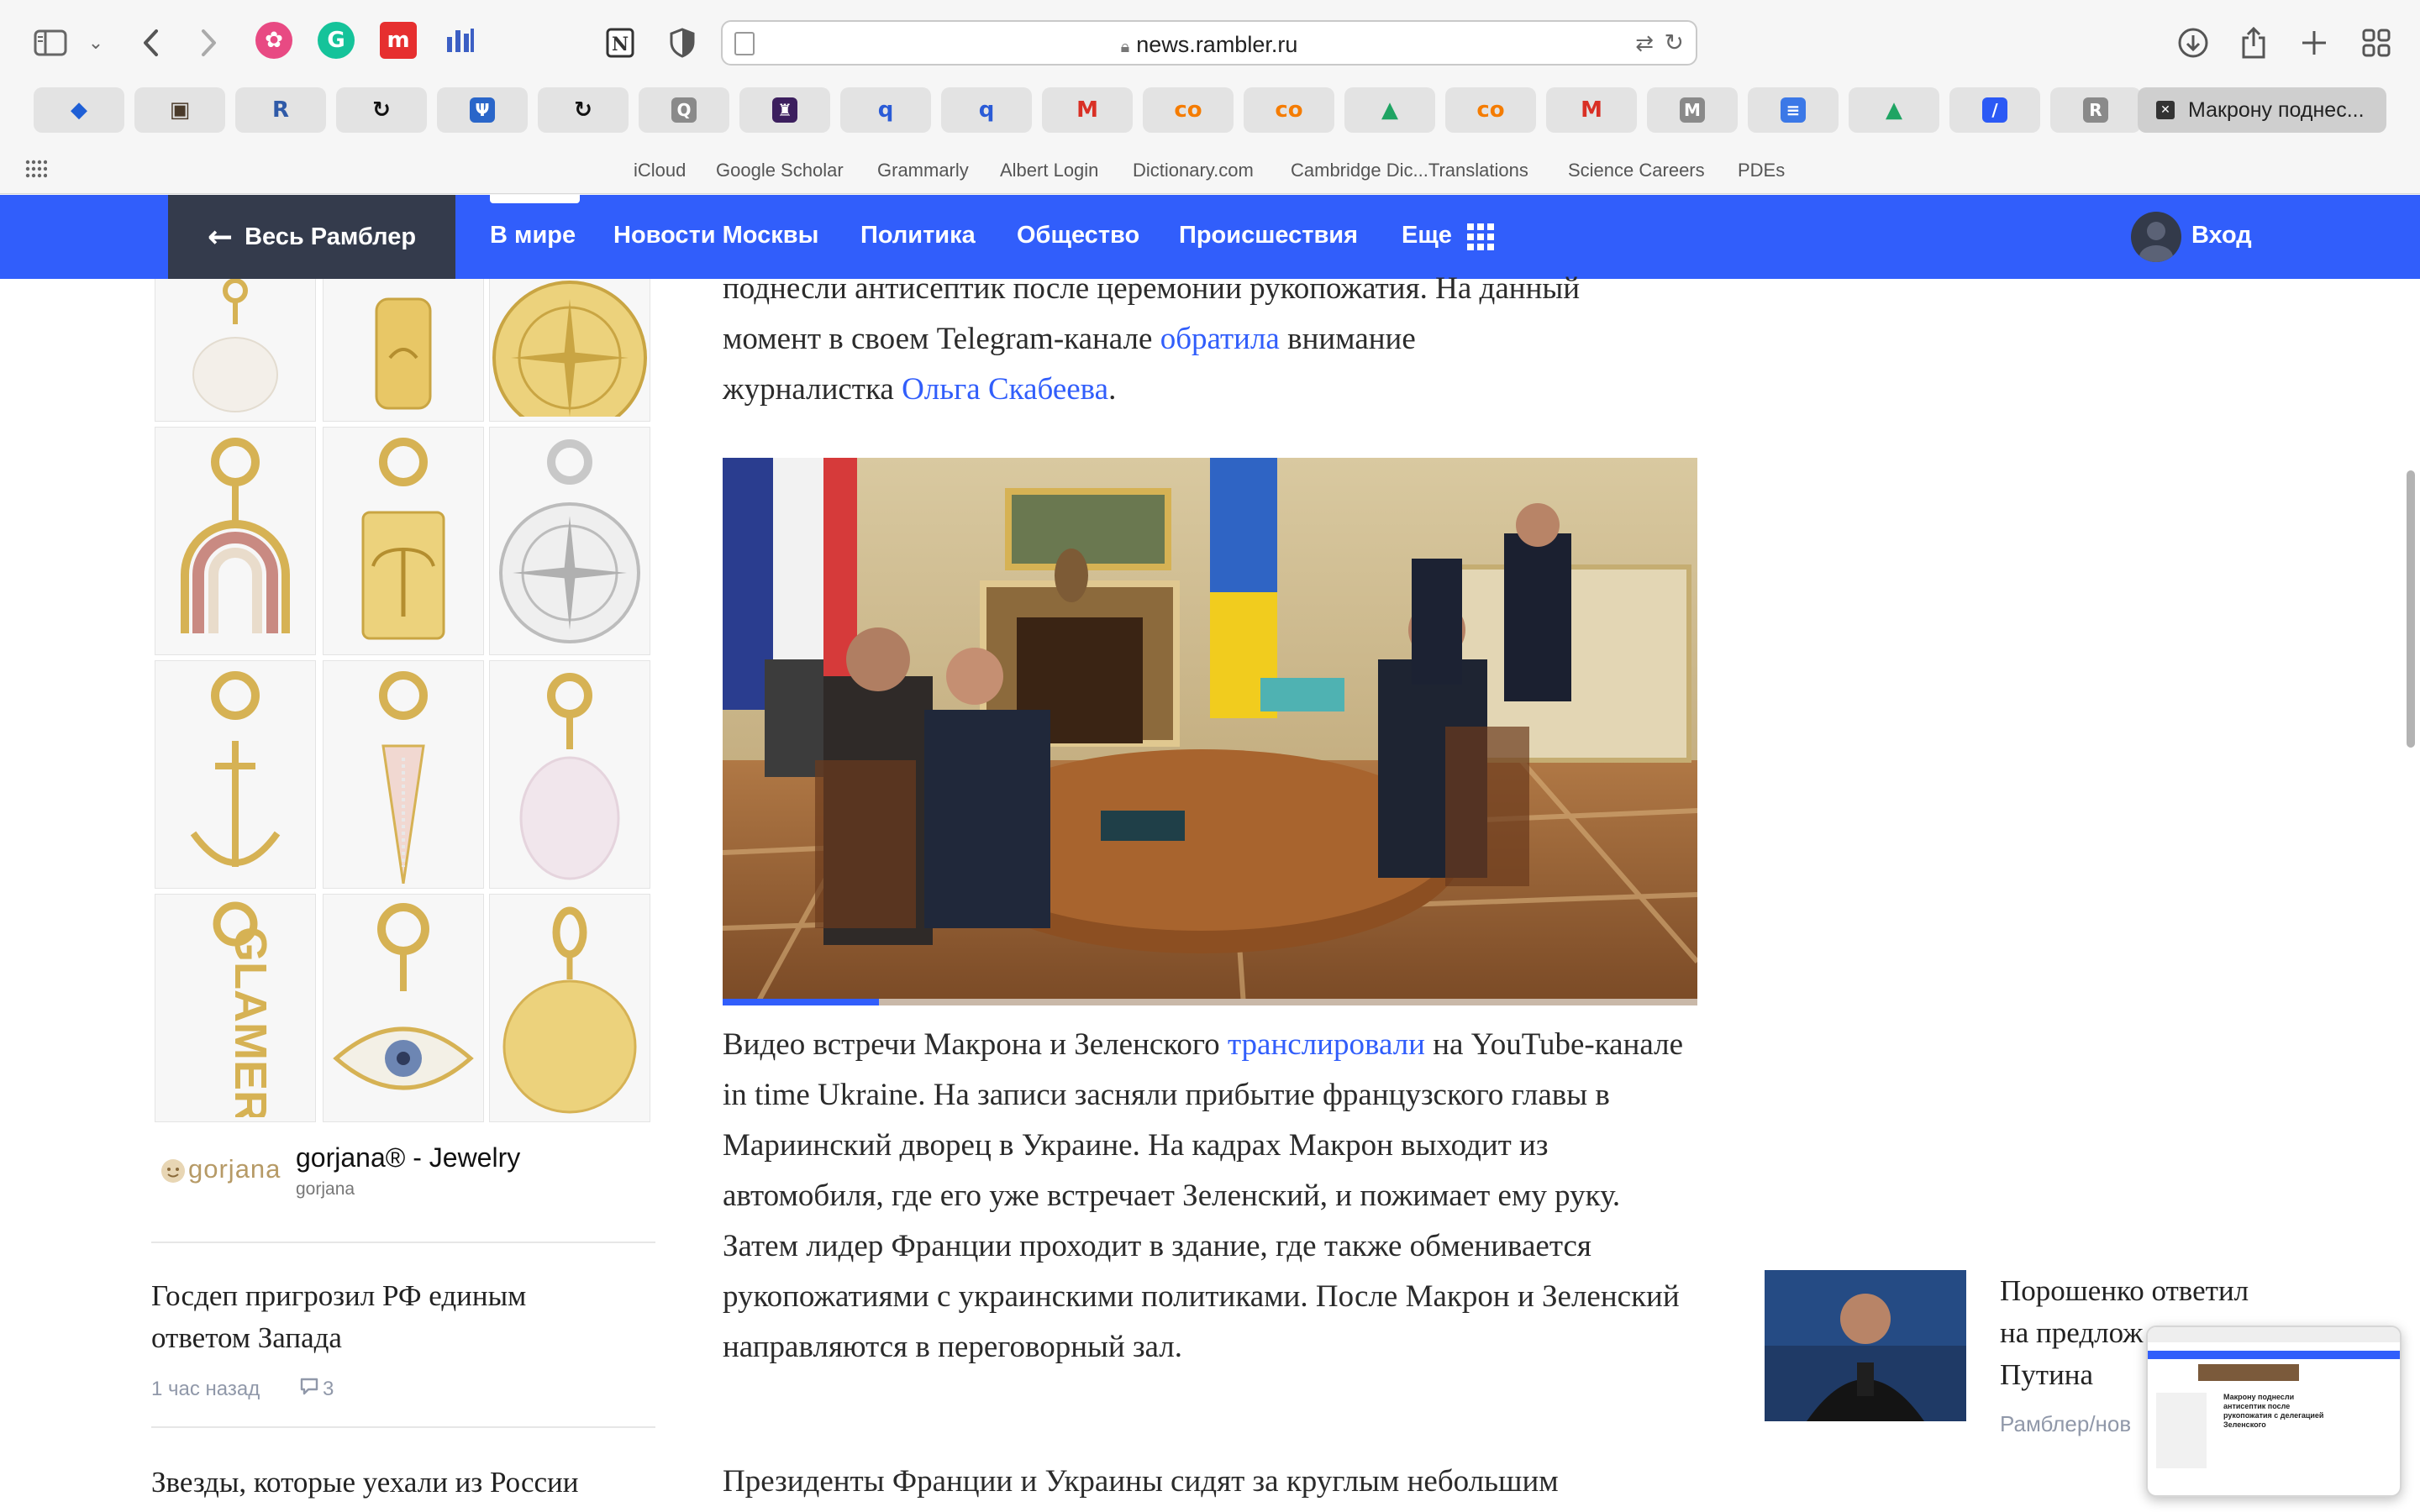 The width and height of the screenshot is (2420, 1512). Describe the element at coordinates (329, 1389) in the screenshot. I see `comment-count: 3` at that location.